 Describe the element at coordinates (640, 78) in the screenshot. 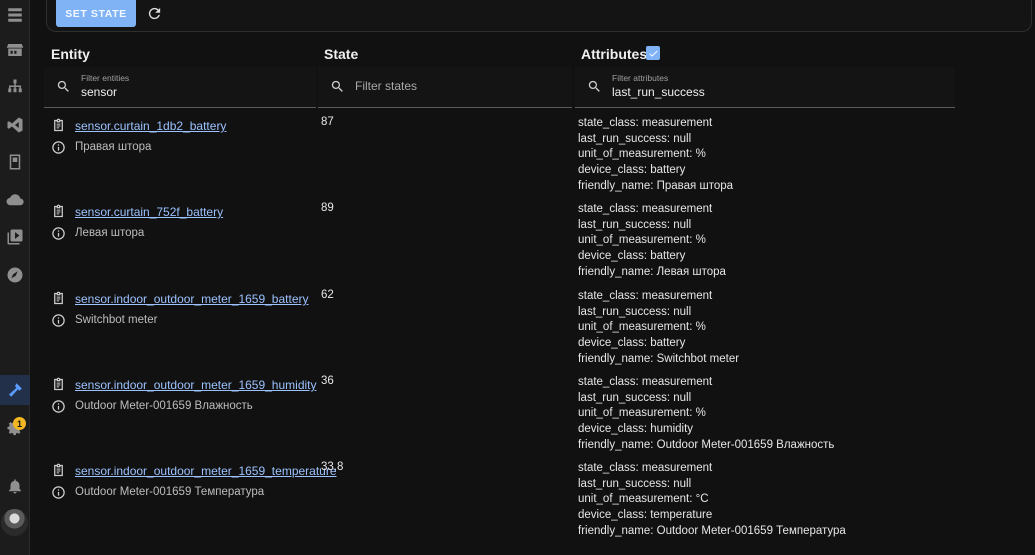

I see `filter-attributes-label: Filter attributes` at that location.